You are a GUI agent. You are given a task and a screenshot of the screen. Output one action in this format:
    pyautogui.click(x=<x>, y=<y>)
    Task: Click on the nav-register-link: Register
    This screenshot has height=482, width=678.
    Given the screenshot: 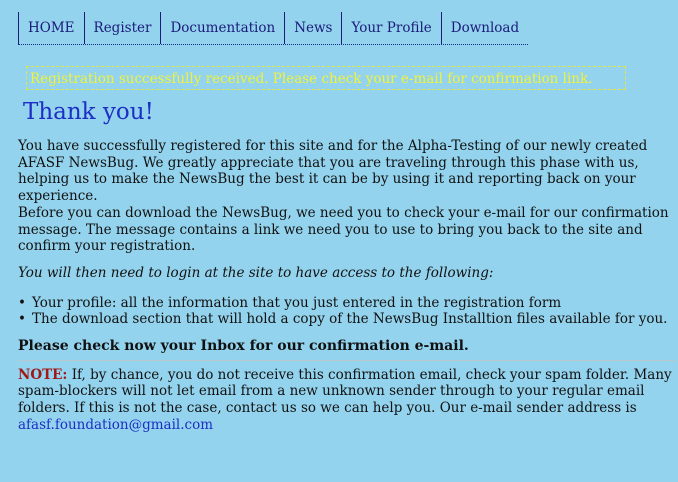 What is the action you would take?
    pyautogui.click(x=122, y=28)
    